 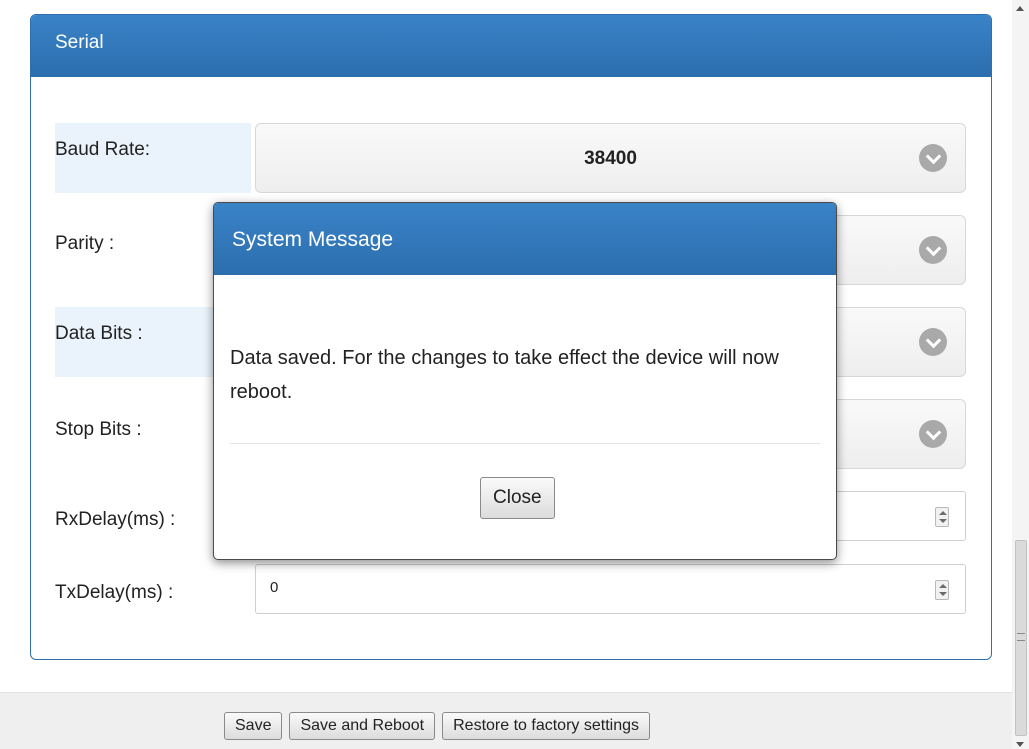 What do you see at coordinates (274, 587) in the screenshot?
I see `tx-delay-value: 0` at bounding box center [274, 587].